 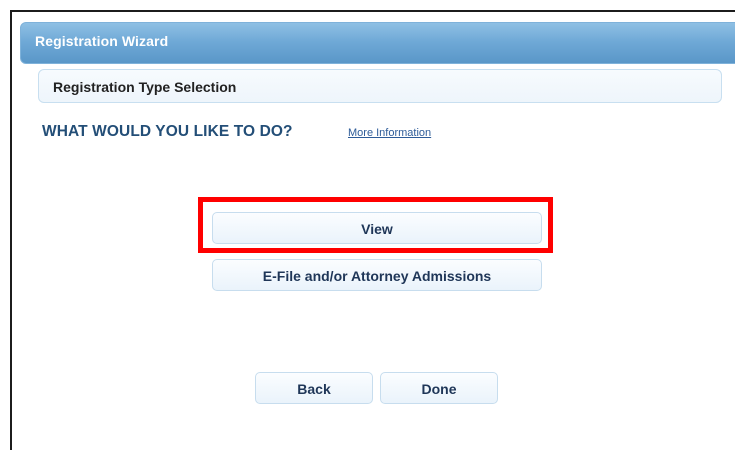 What do you see at coordinates (167, 131) in the screenshot?
I see `question-heading: WHAT WOULD YOU LIKE TO DO?` at bounding box center [167, 131].